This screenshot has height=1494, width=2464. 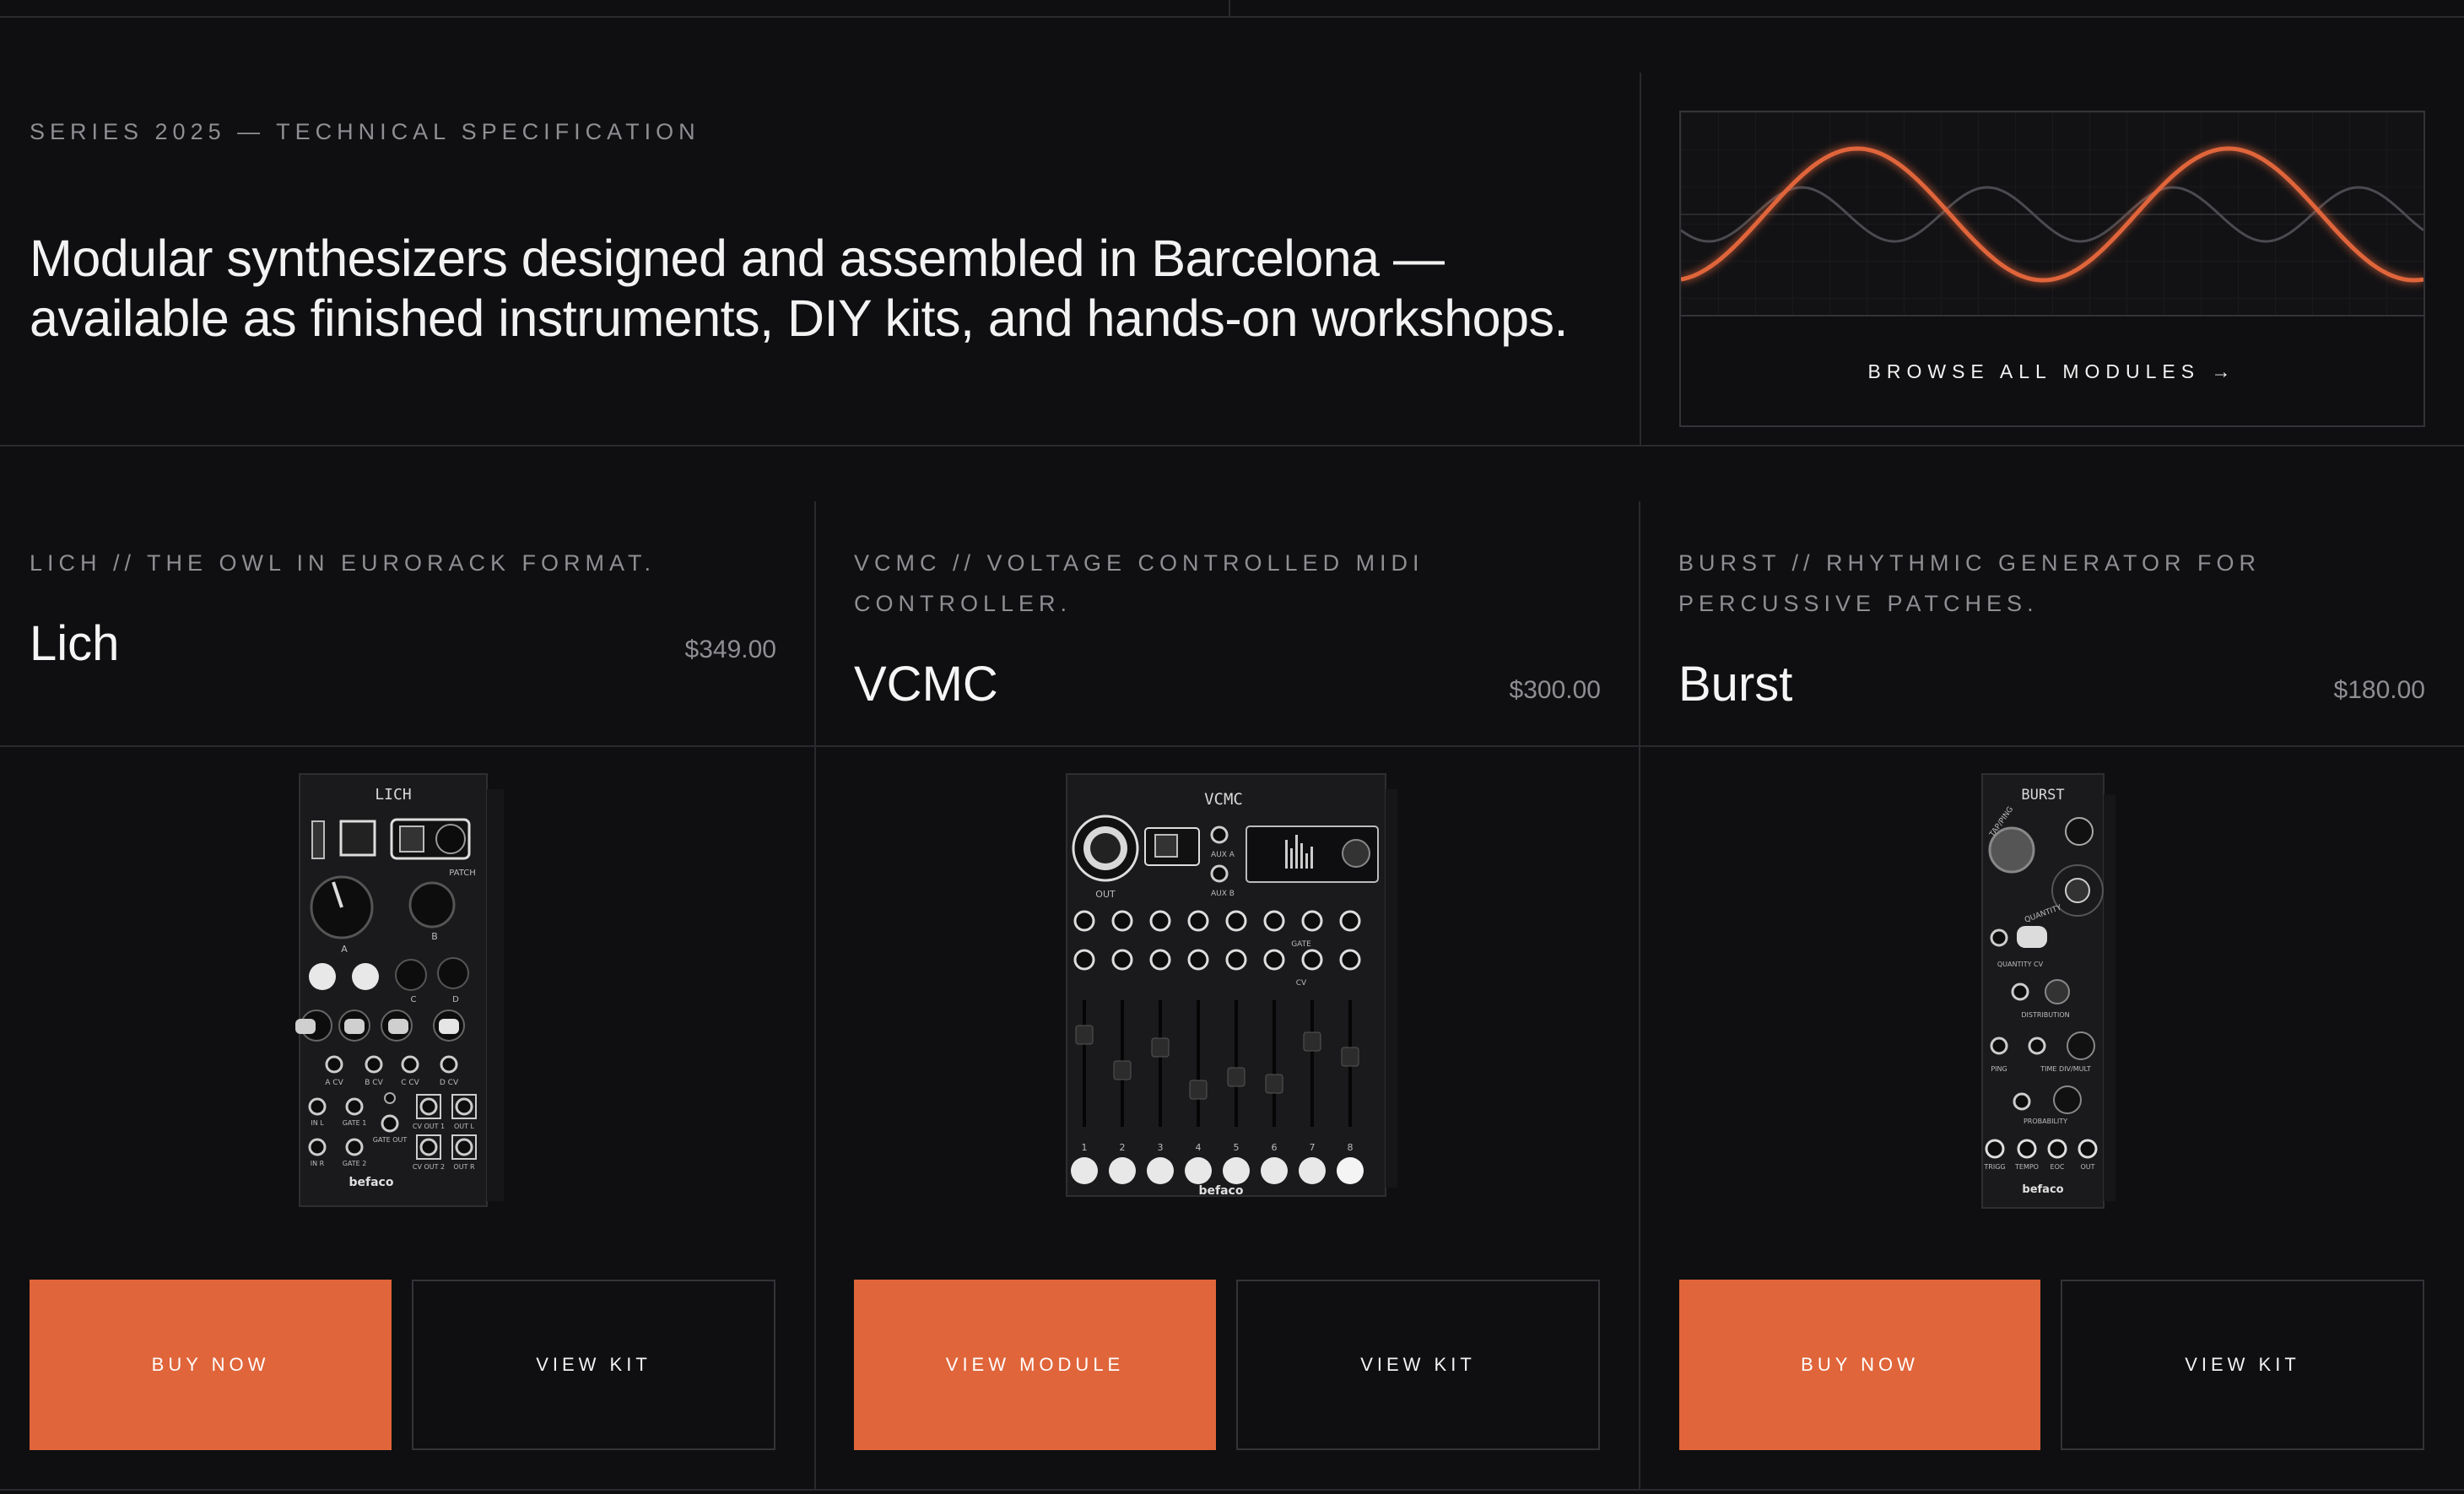 What do you see at coordinates (1735, 684) in the screenshot?
I see `product-name: Burst` at bounding box center [1735, 684].